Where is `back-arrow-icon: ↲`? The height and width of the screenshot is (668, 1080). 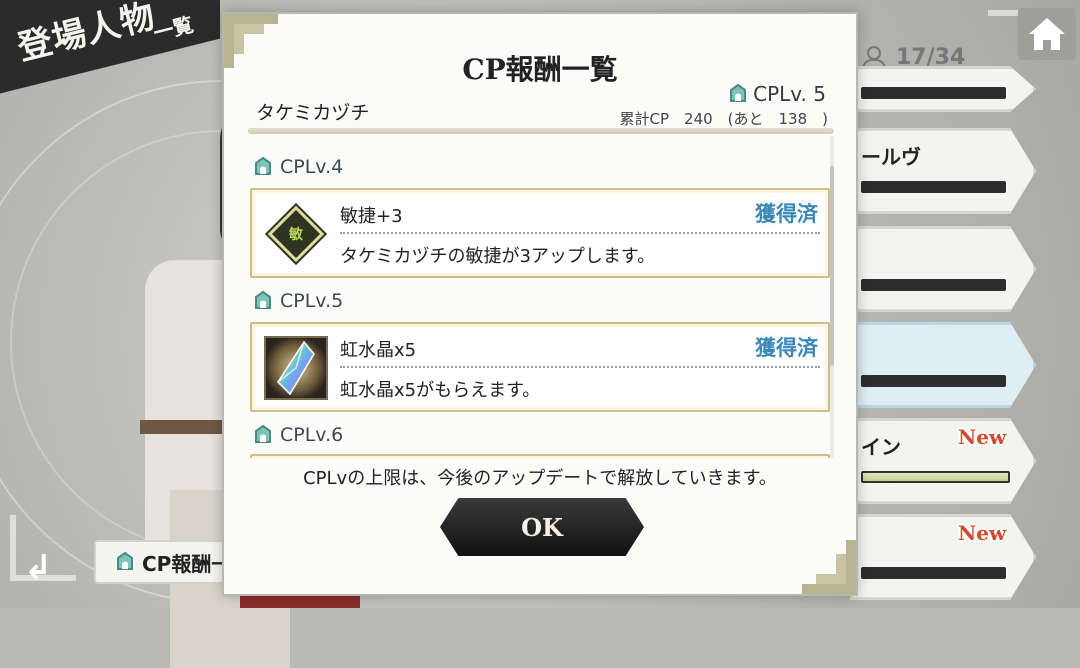
back-arrow-icon: ↲ is located at coordinates (38, 568).